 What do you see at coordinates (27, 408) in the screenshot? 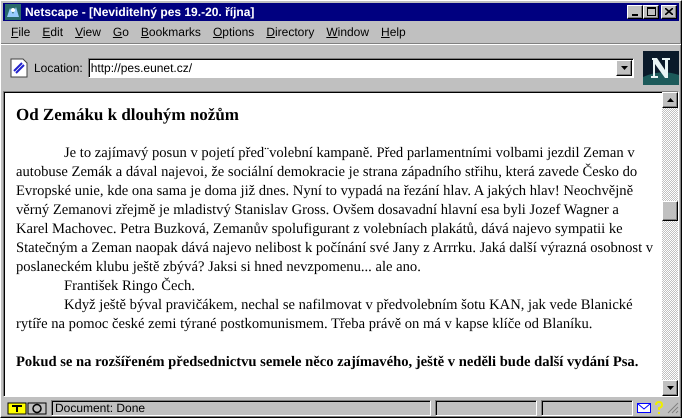
I see `security-icon` at bounding box center [27, 408].